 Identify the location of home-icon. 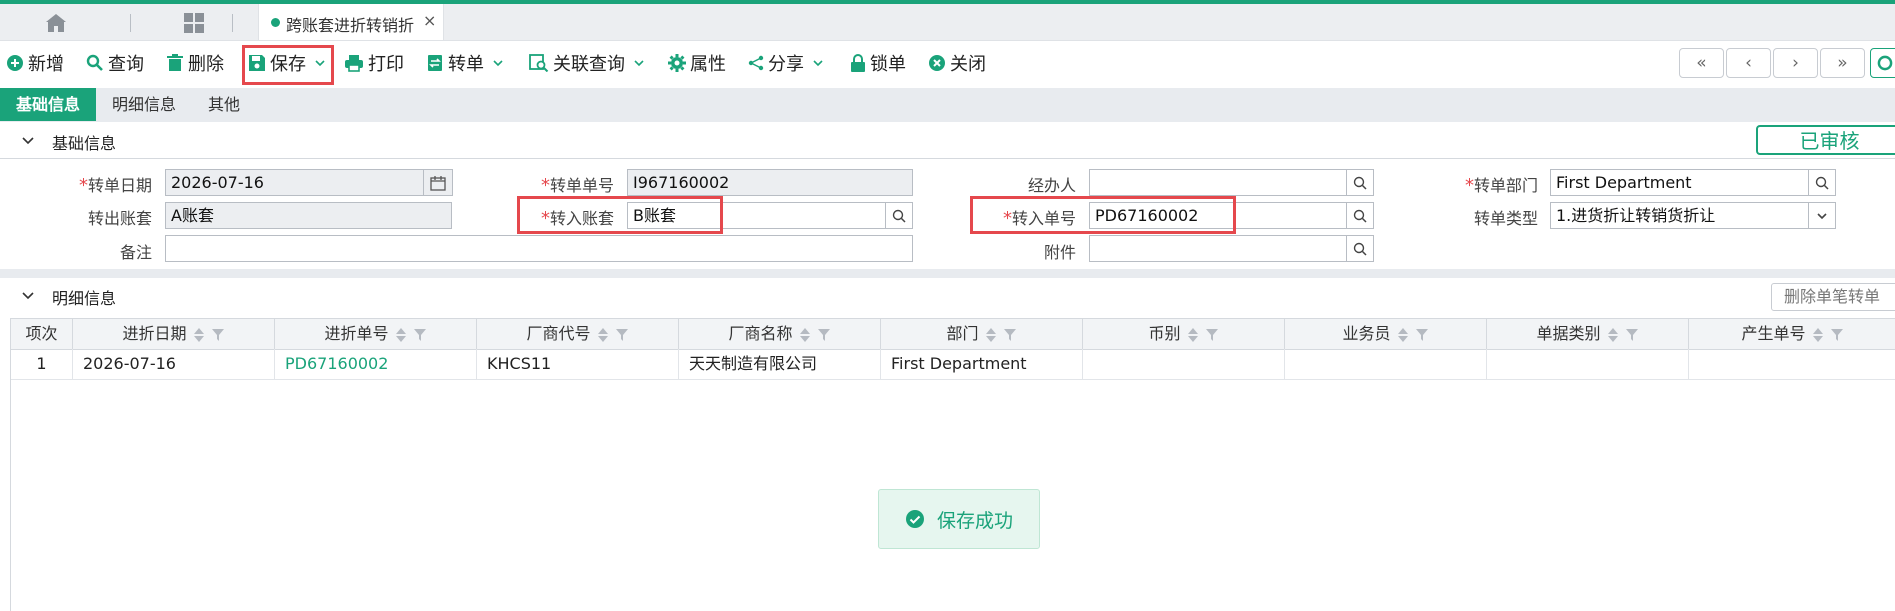
(56, 23).